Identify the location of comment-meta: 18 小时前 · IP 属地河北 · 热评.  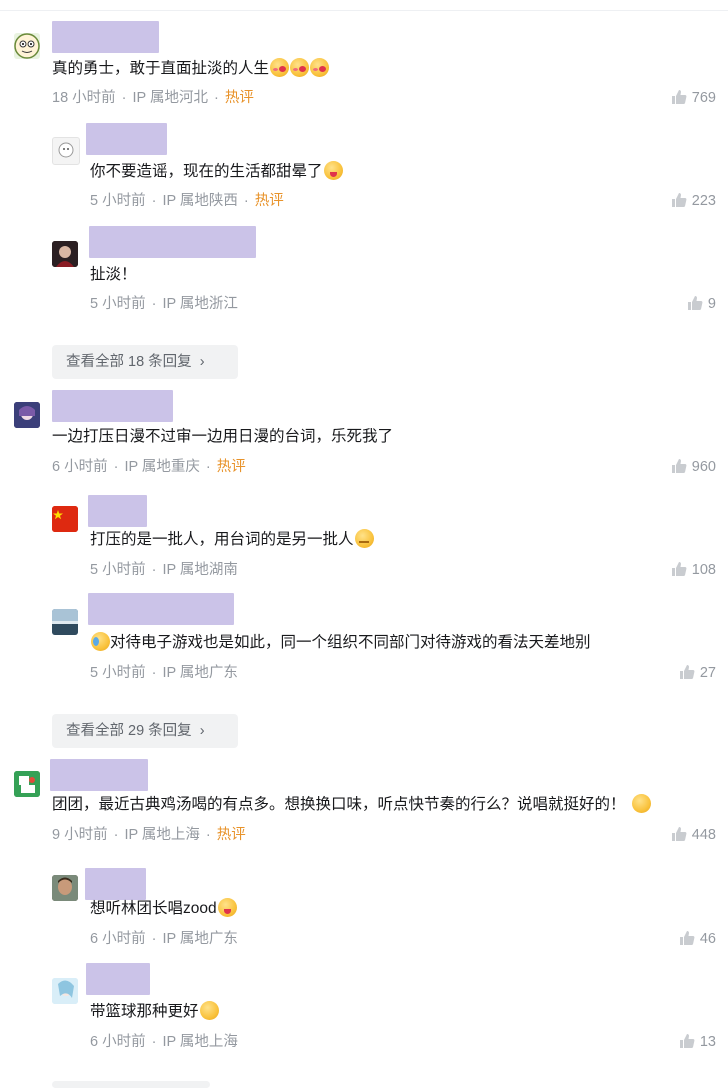
(153, 98).